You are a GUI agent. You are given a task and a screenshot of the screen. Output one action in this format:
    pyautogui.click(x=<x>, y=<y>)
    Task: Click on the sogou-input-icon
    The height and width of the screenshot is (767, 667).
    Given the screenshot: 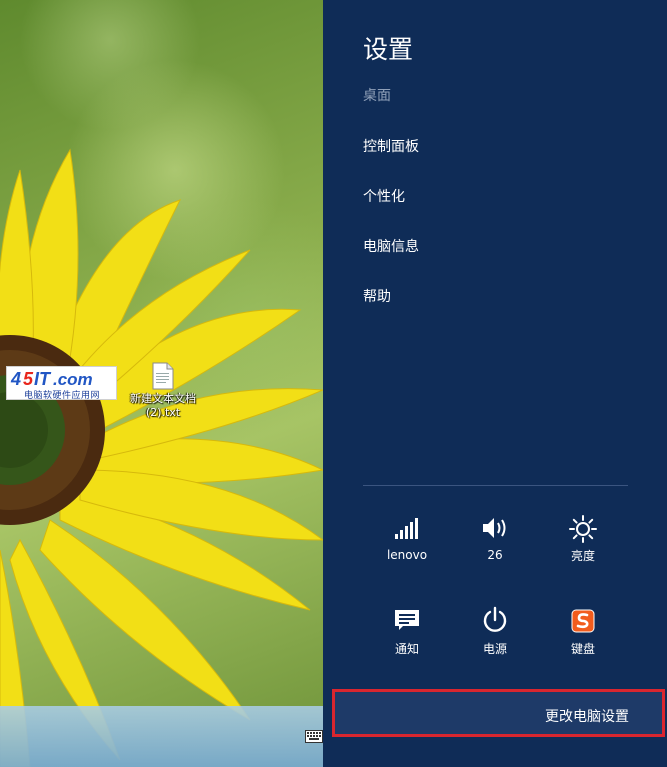 What is the action you would take?
    pyautogui.click(x=583, y=621)
    